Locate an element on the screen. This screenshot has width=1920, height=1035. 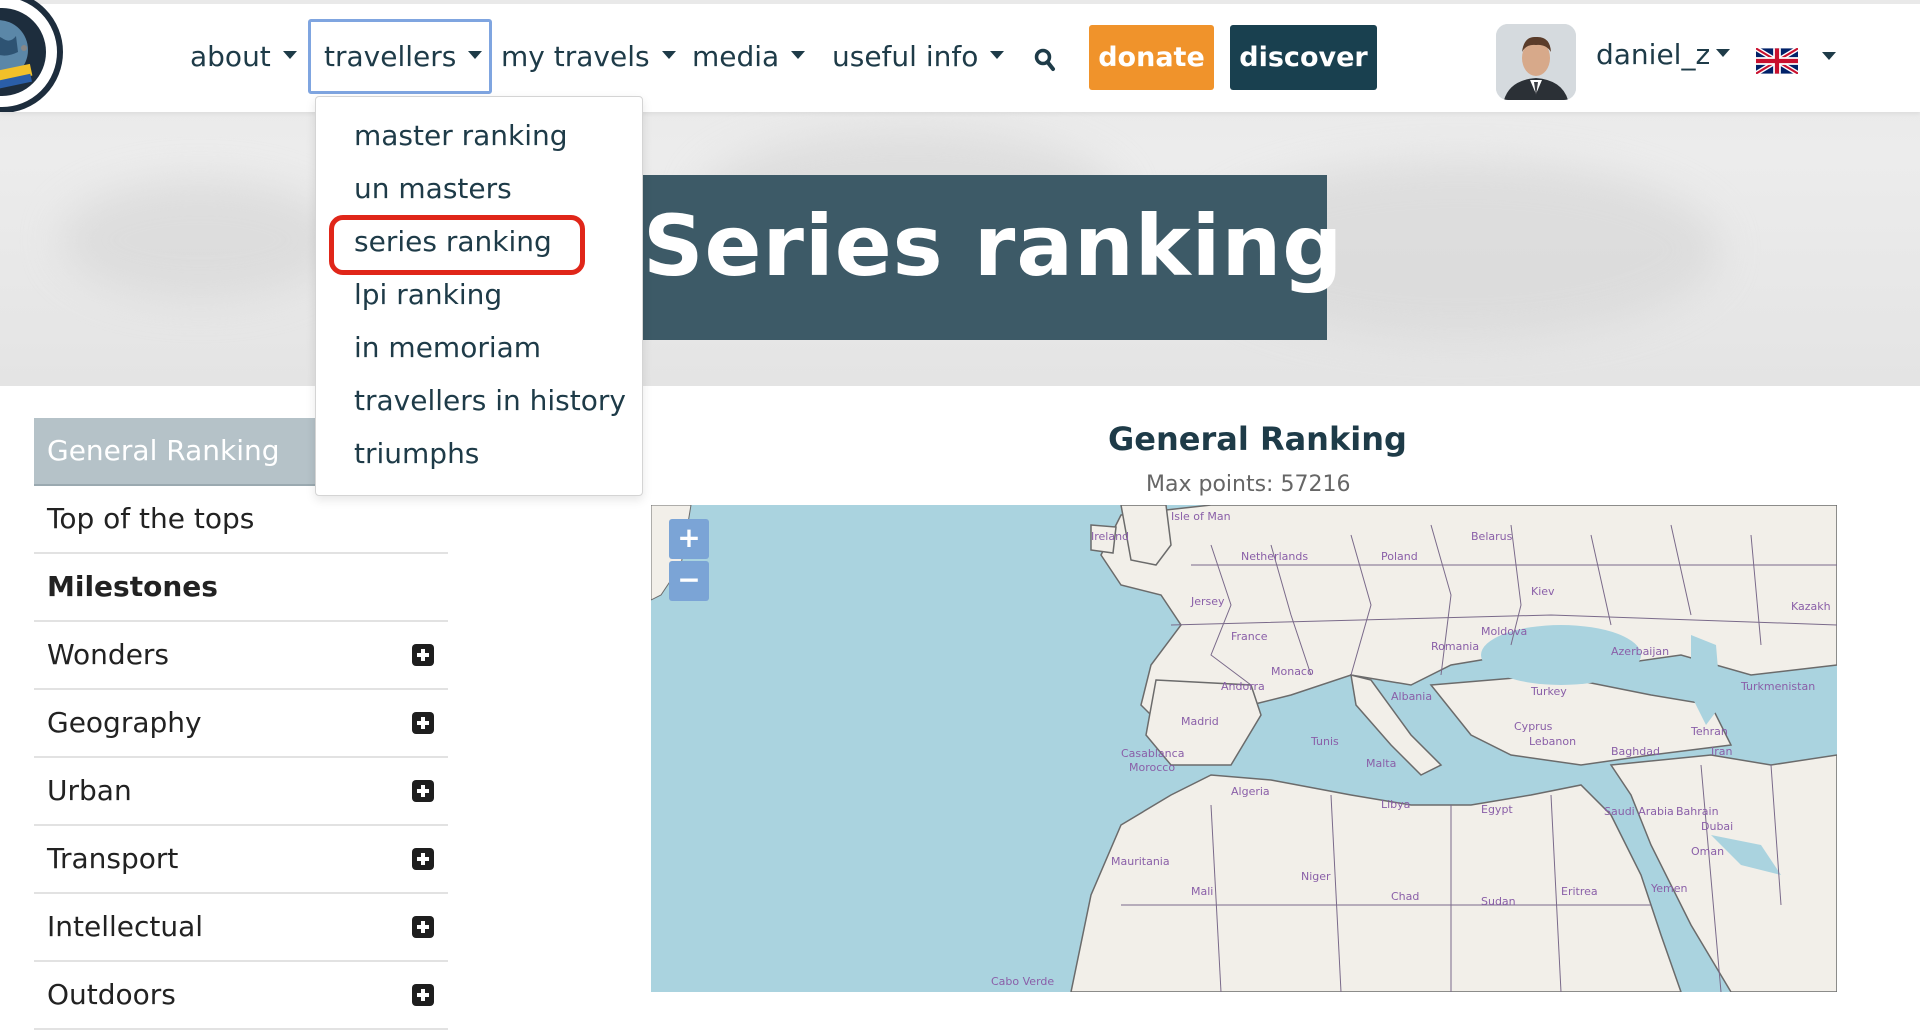
nav-useful-info: useful info is located at coordinates (918, 56).